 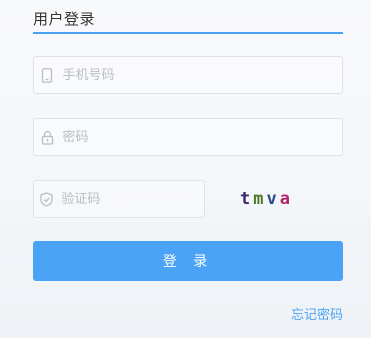 What do you see at coordinates (47, 137) in the screenshot?
I see `lock-icon` at bounding box center [47, 137].